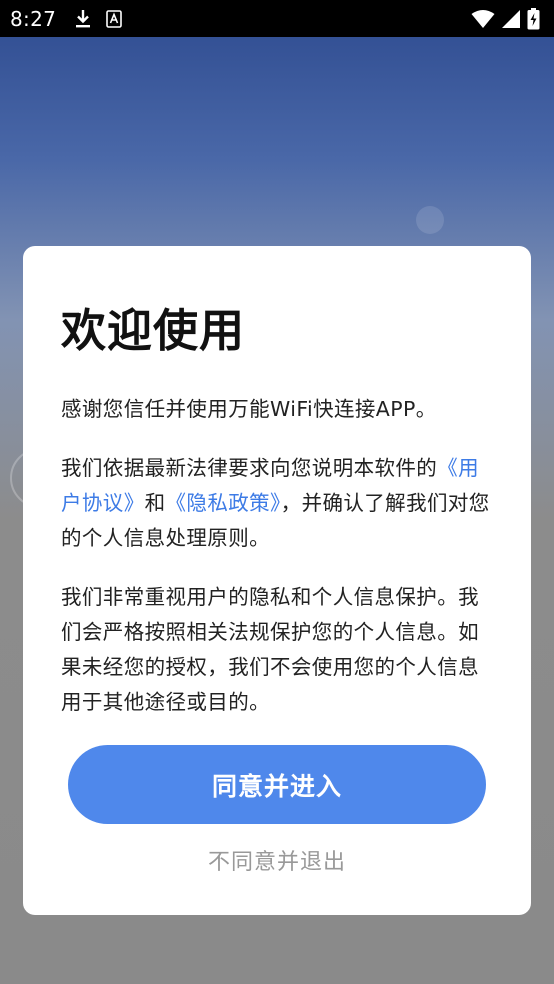 This screenshot has width=554, height=984. Describe the element at coordinates (83, 19) in the screenshot. I see `download-icon` at that location.